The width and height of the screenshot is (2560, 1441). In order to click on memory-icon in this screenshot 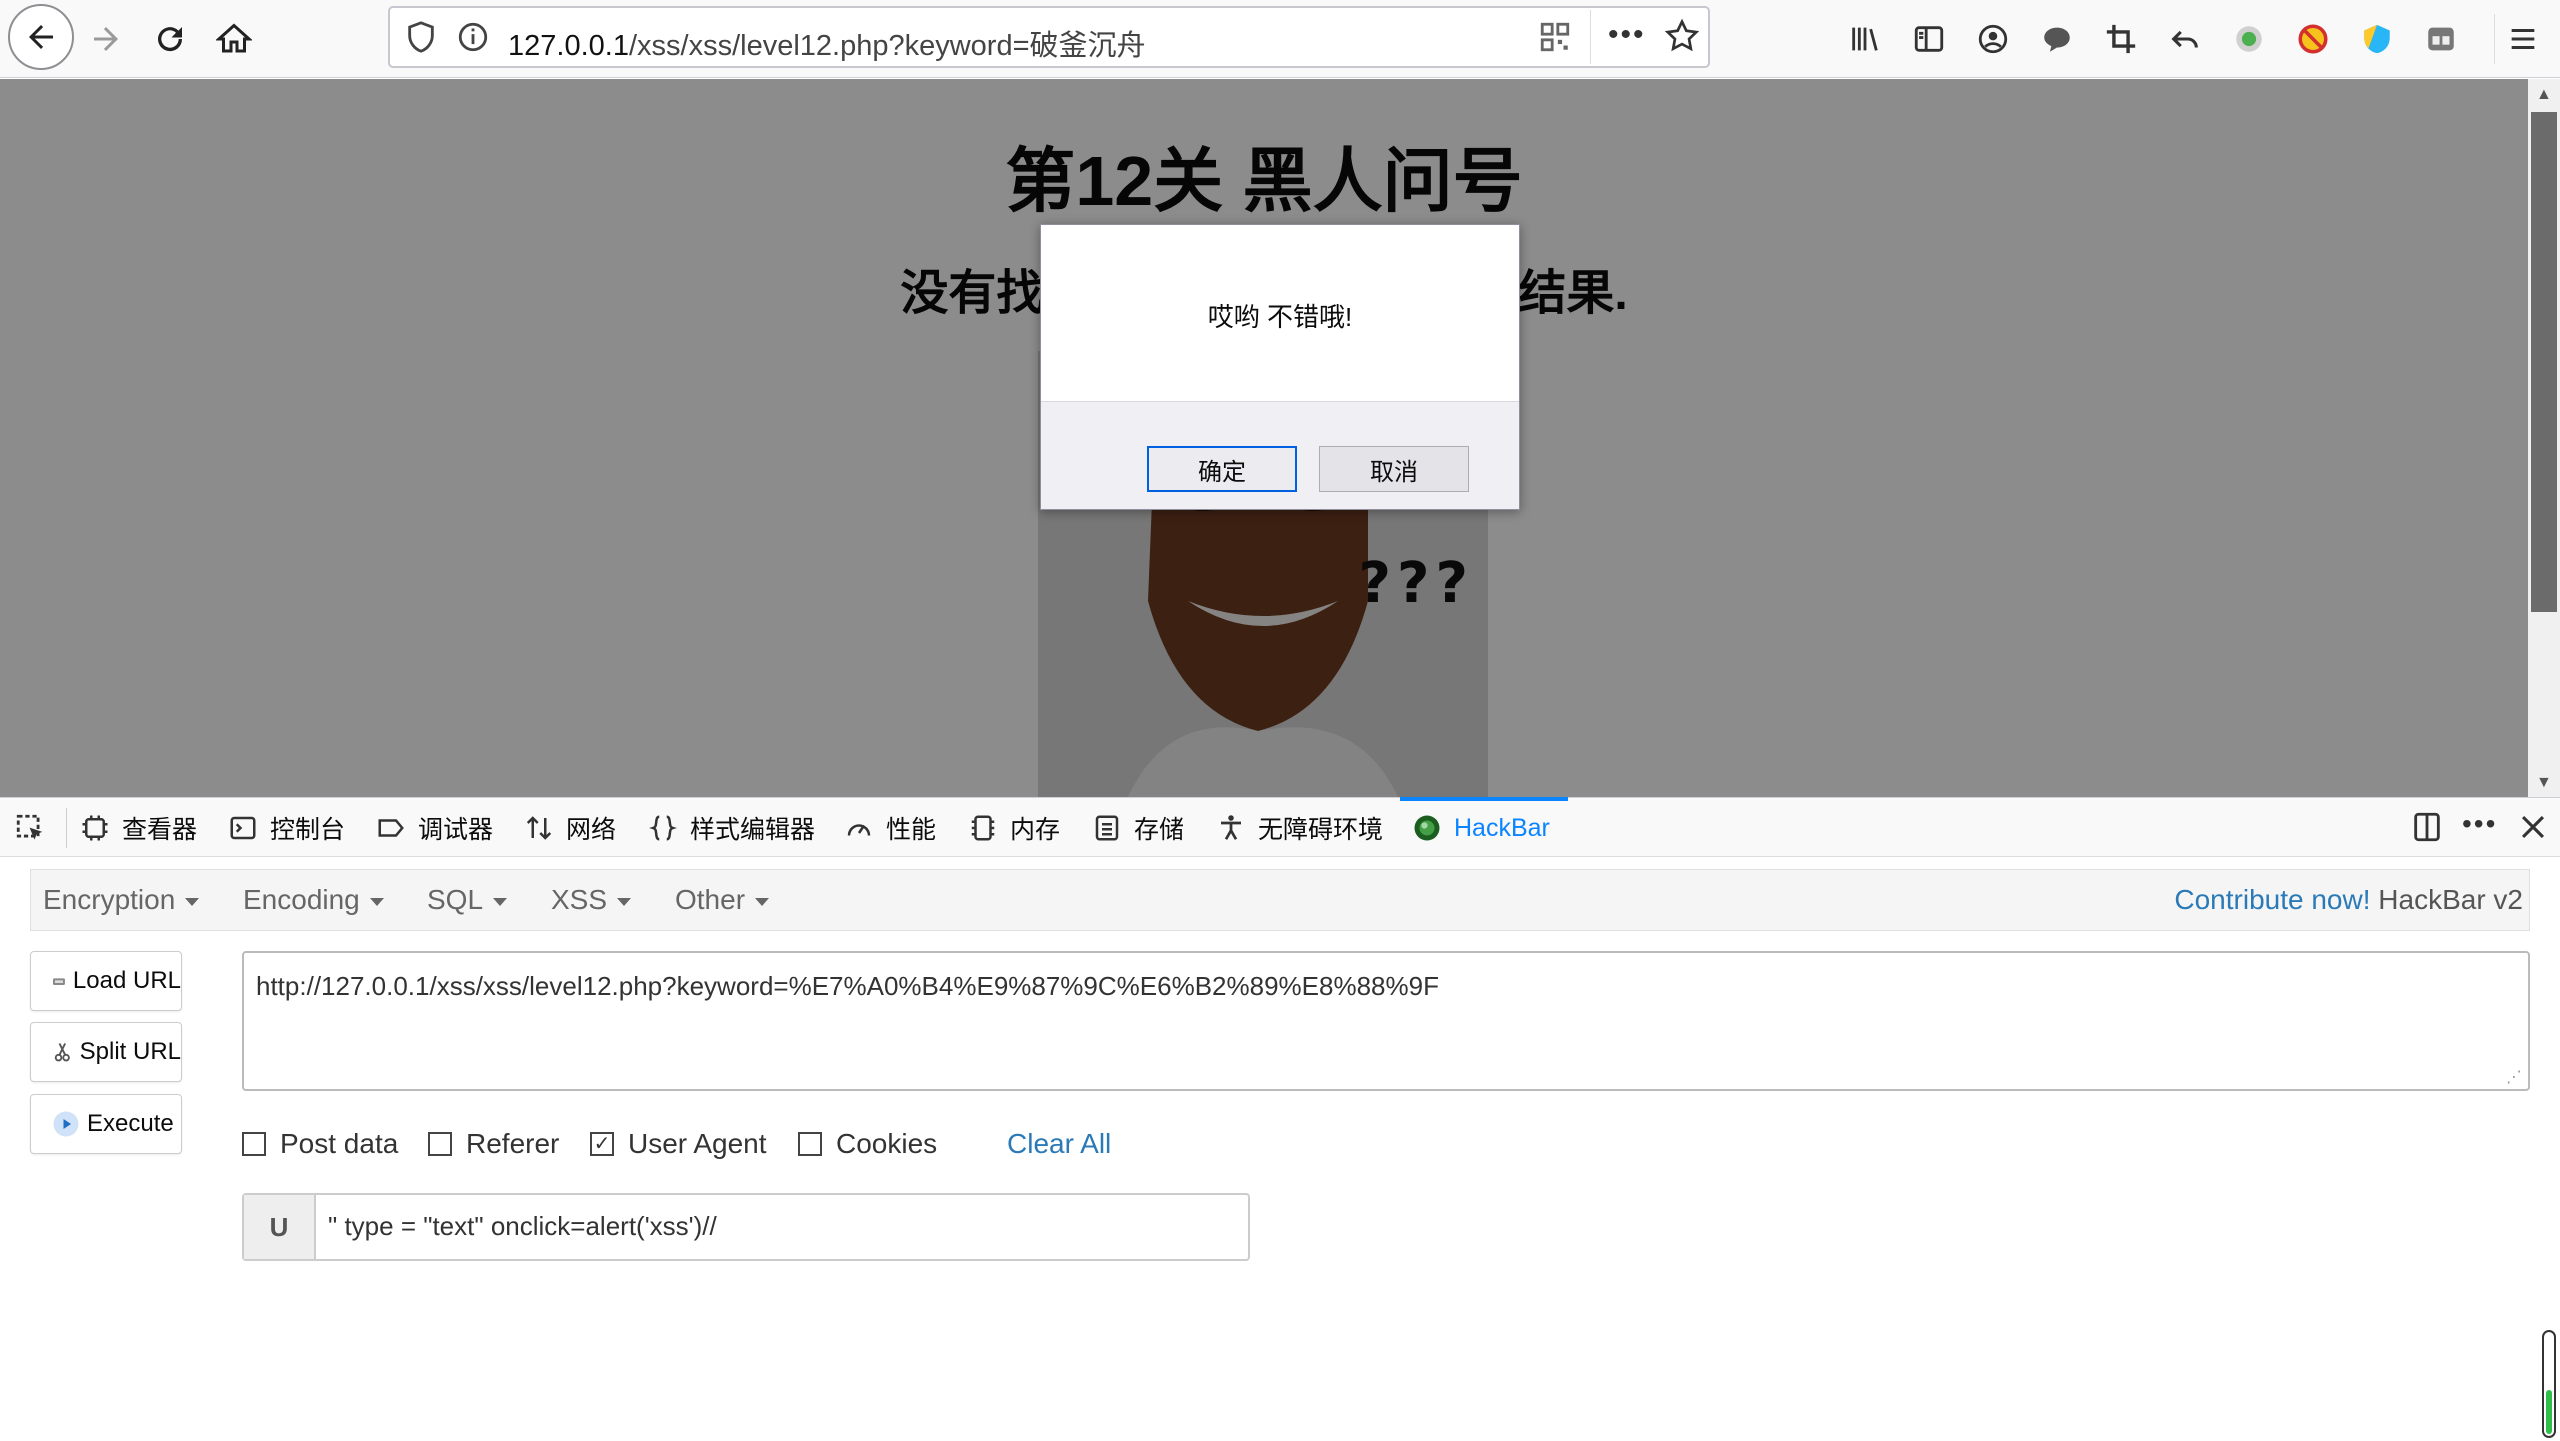, I will do `click(983, 828)`.